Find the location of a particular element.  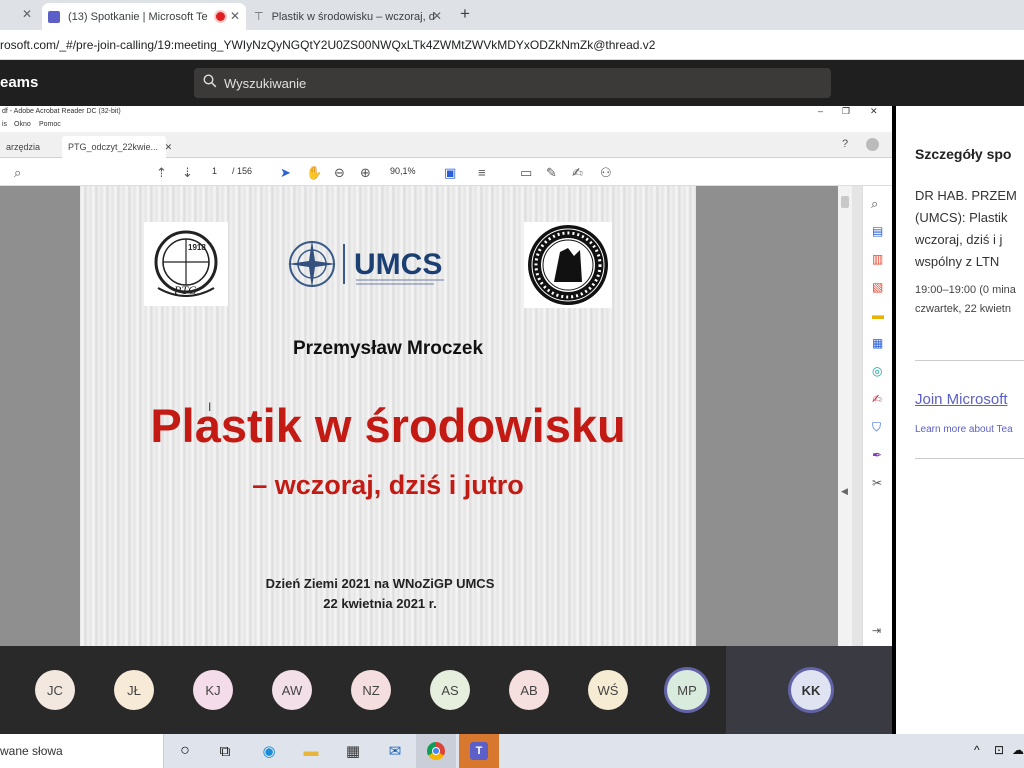

avatar-initials: AW is located at coordinates (292, 690).